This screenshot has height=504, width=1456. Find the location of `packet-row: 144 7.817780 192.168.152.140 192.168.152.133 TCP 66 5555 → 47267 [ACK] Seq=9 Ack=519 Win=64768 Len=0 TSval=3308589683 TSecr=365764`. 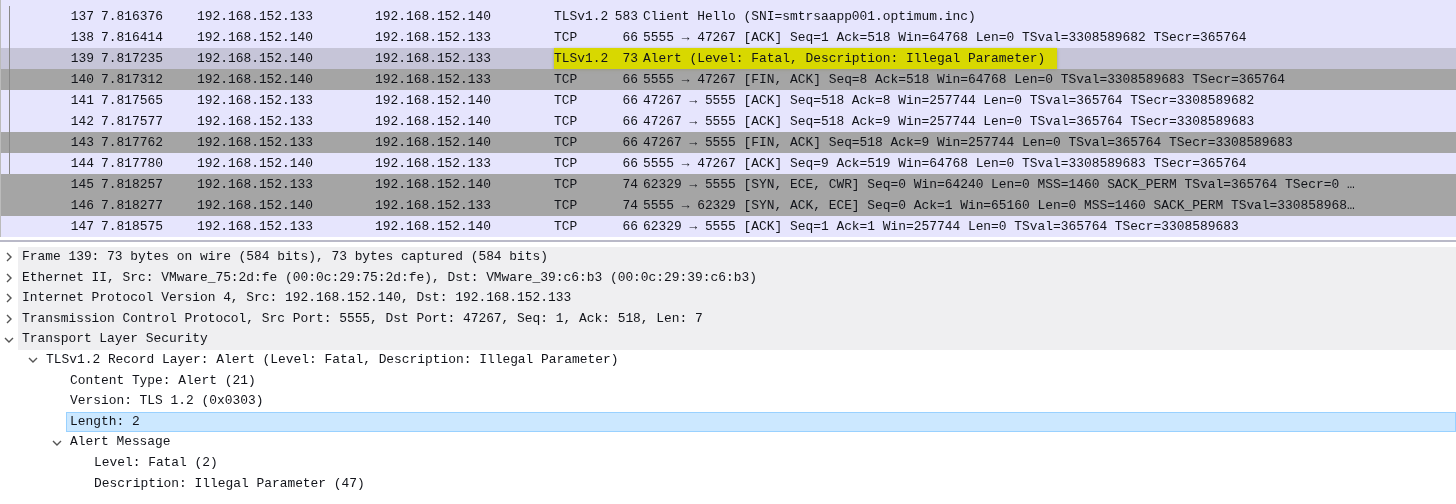

packet-row: 144 7.817780 192.168.152.140 192.168.152.133 TCP 66 5555 → 47267 [ACK] Seq=9 Ack=519 Win=64768 Len=0 TSval=3308589683 TSecr=365764 is located at coordinates (728, 163).